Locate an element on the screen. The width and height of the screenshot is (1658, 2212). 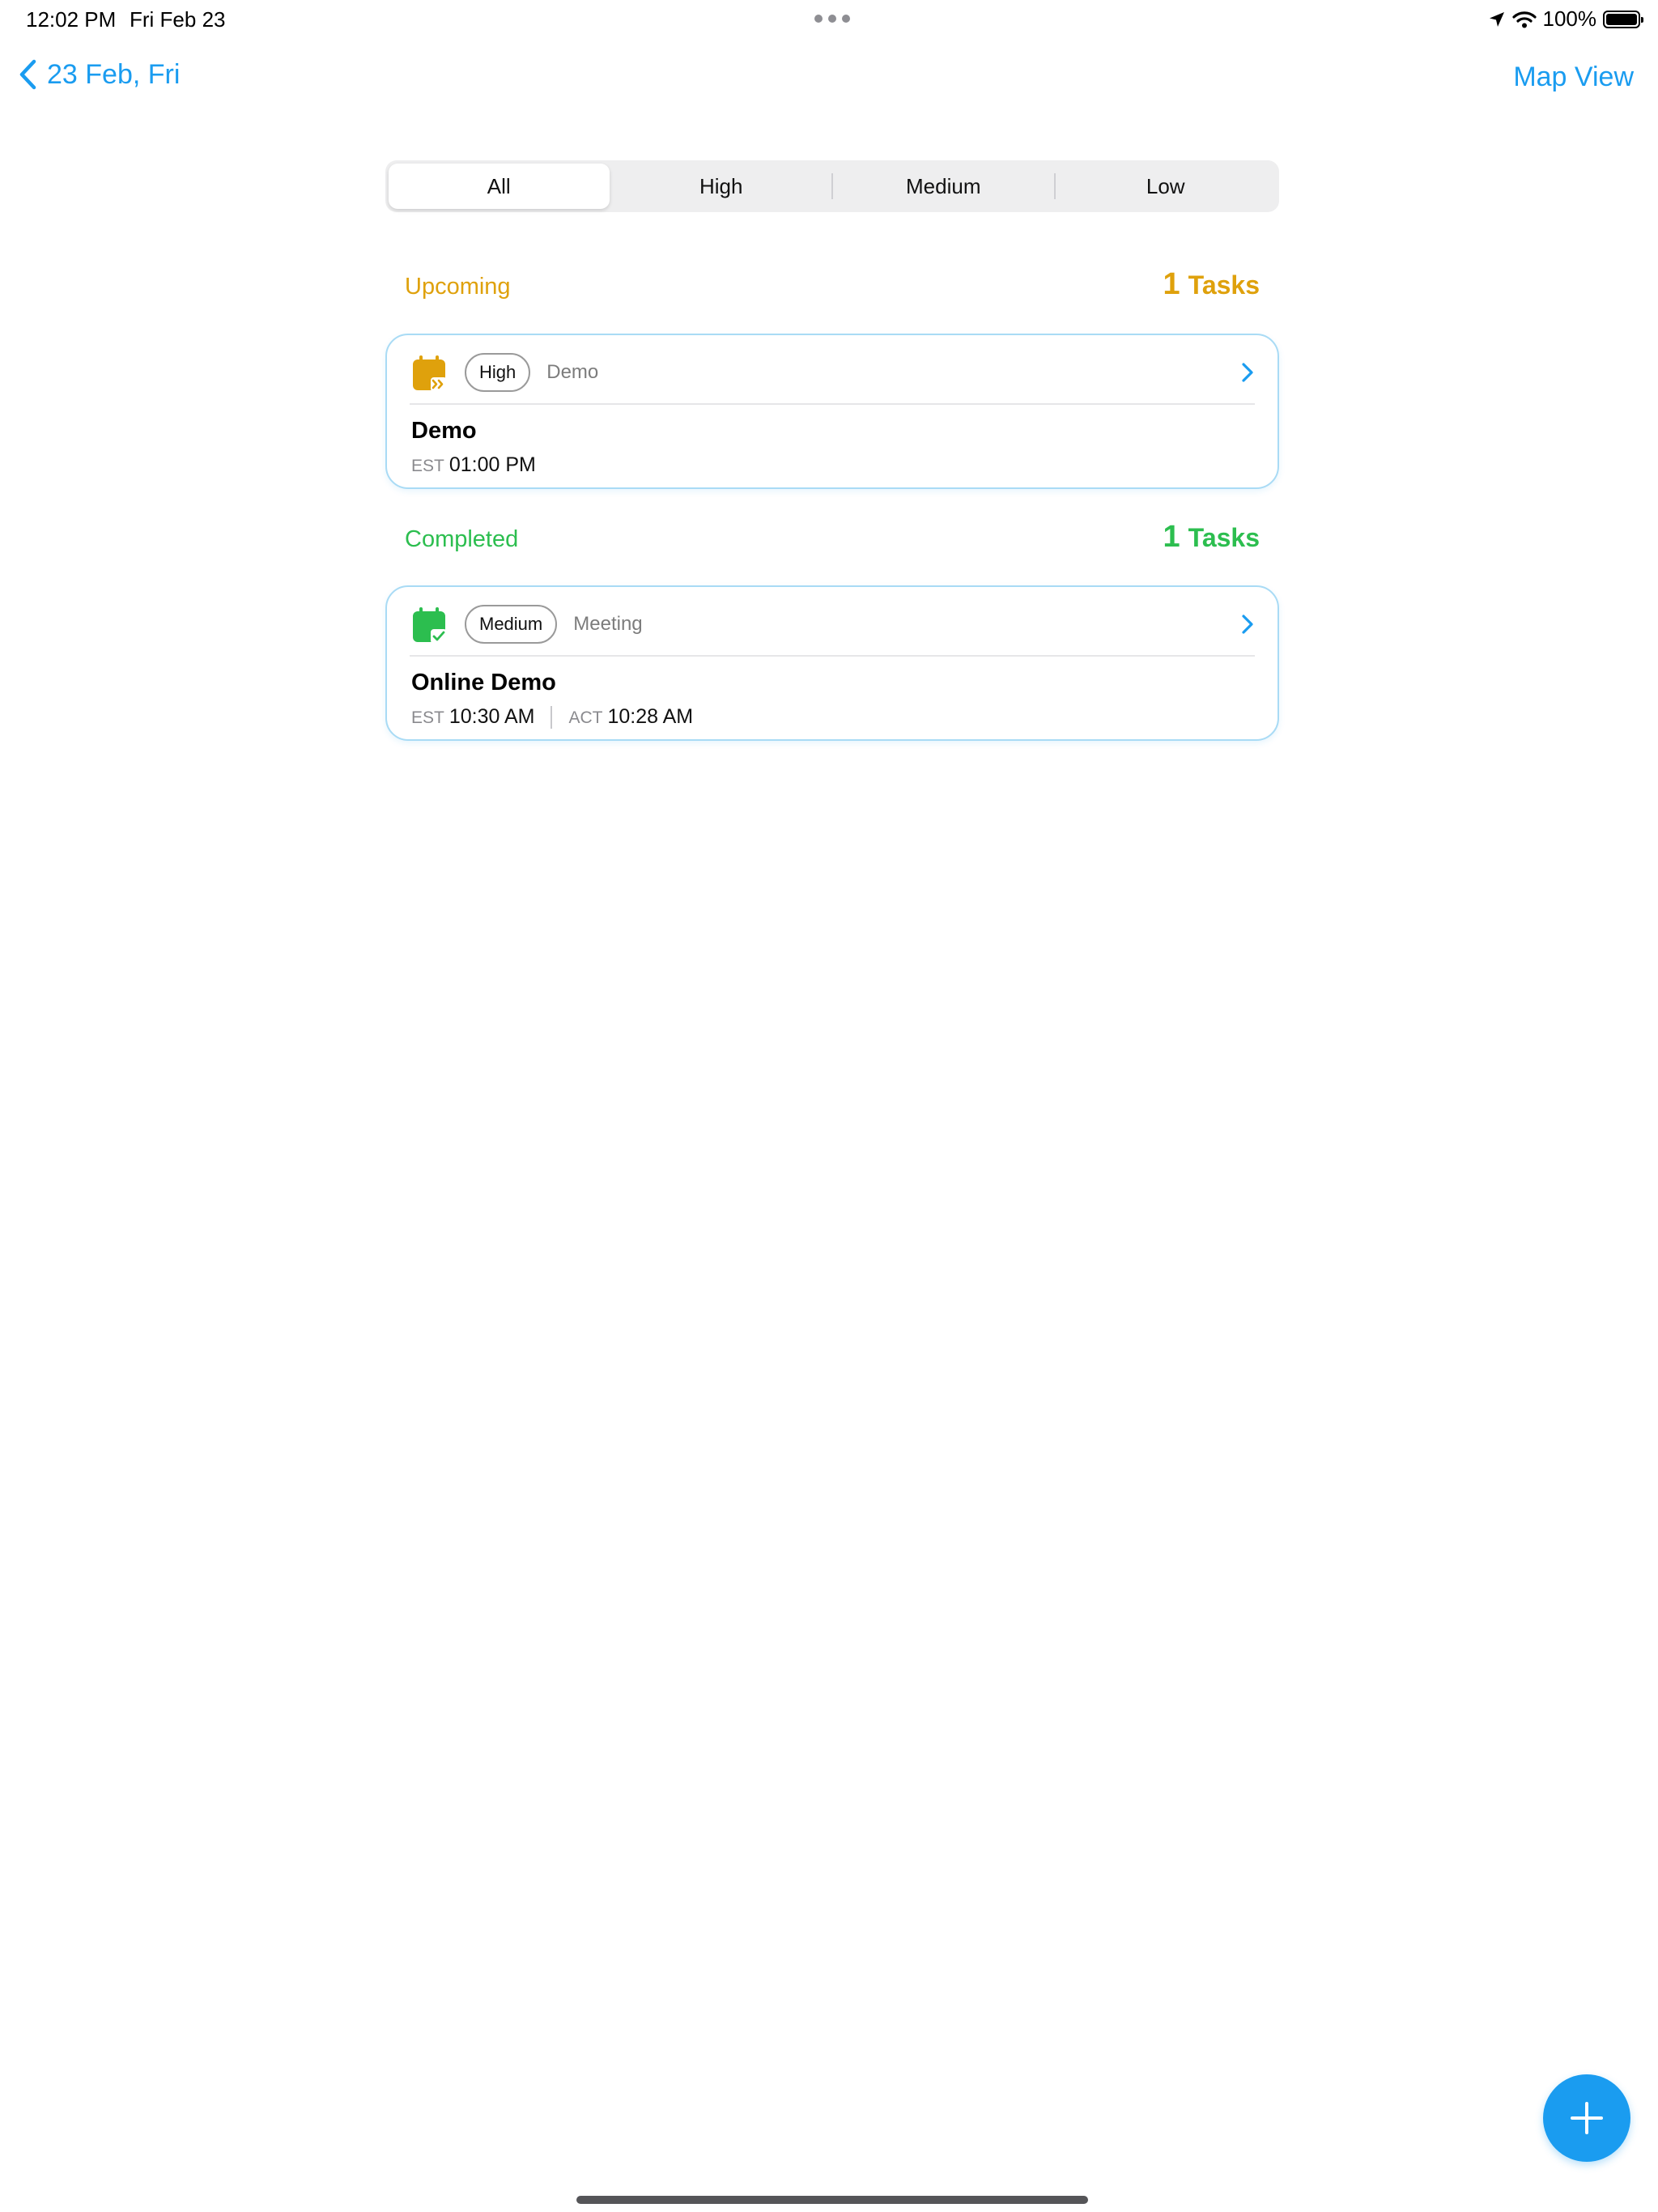
priority-badge: High is located at coordinates (498, 372).